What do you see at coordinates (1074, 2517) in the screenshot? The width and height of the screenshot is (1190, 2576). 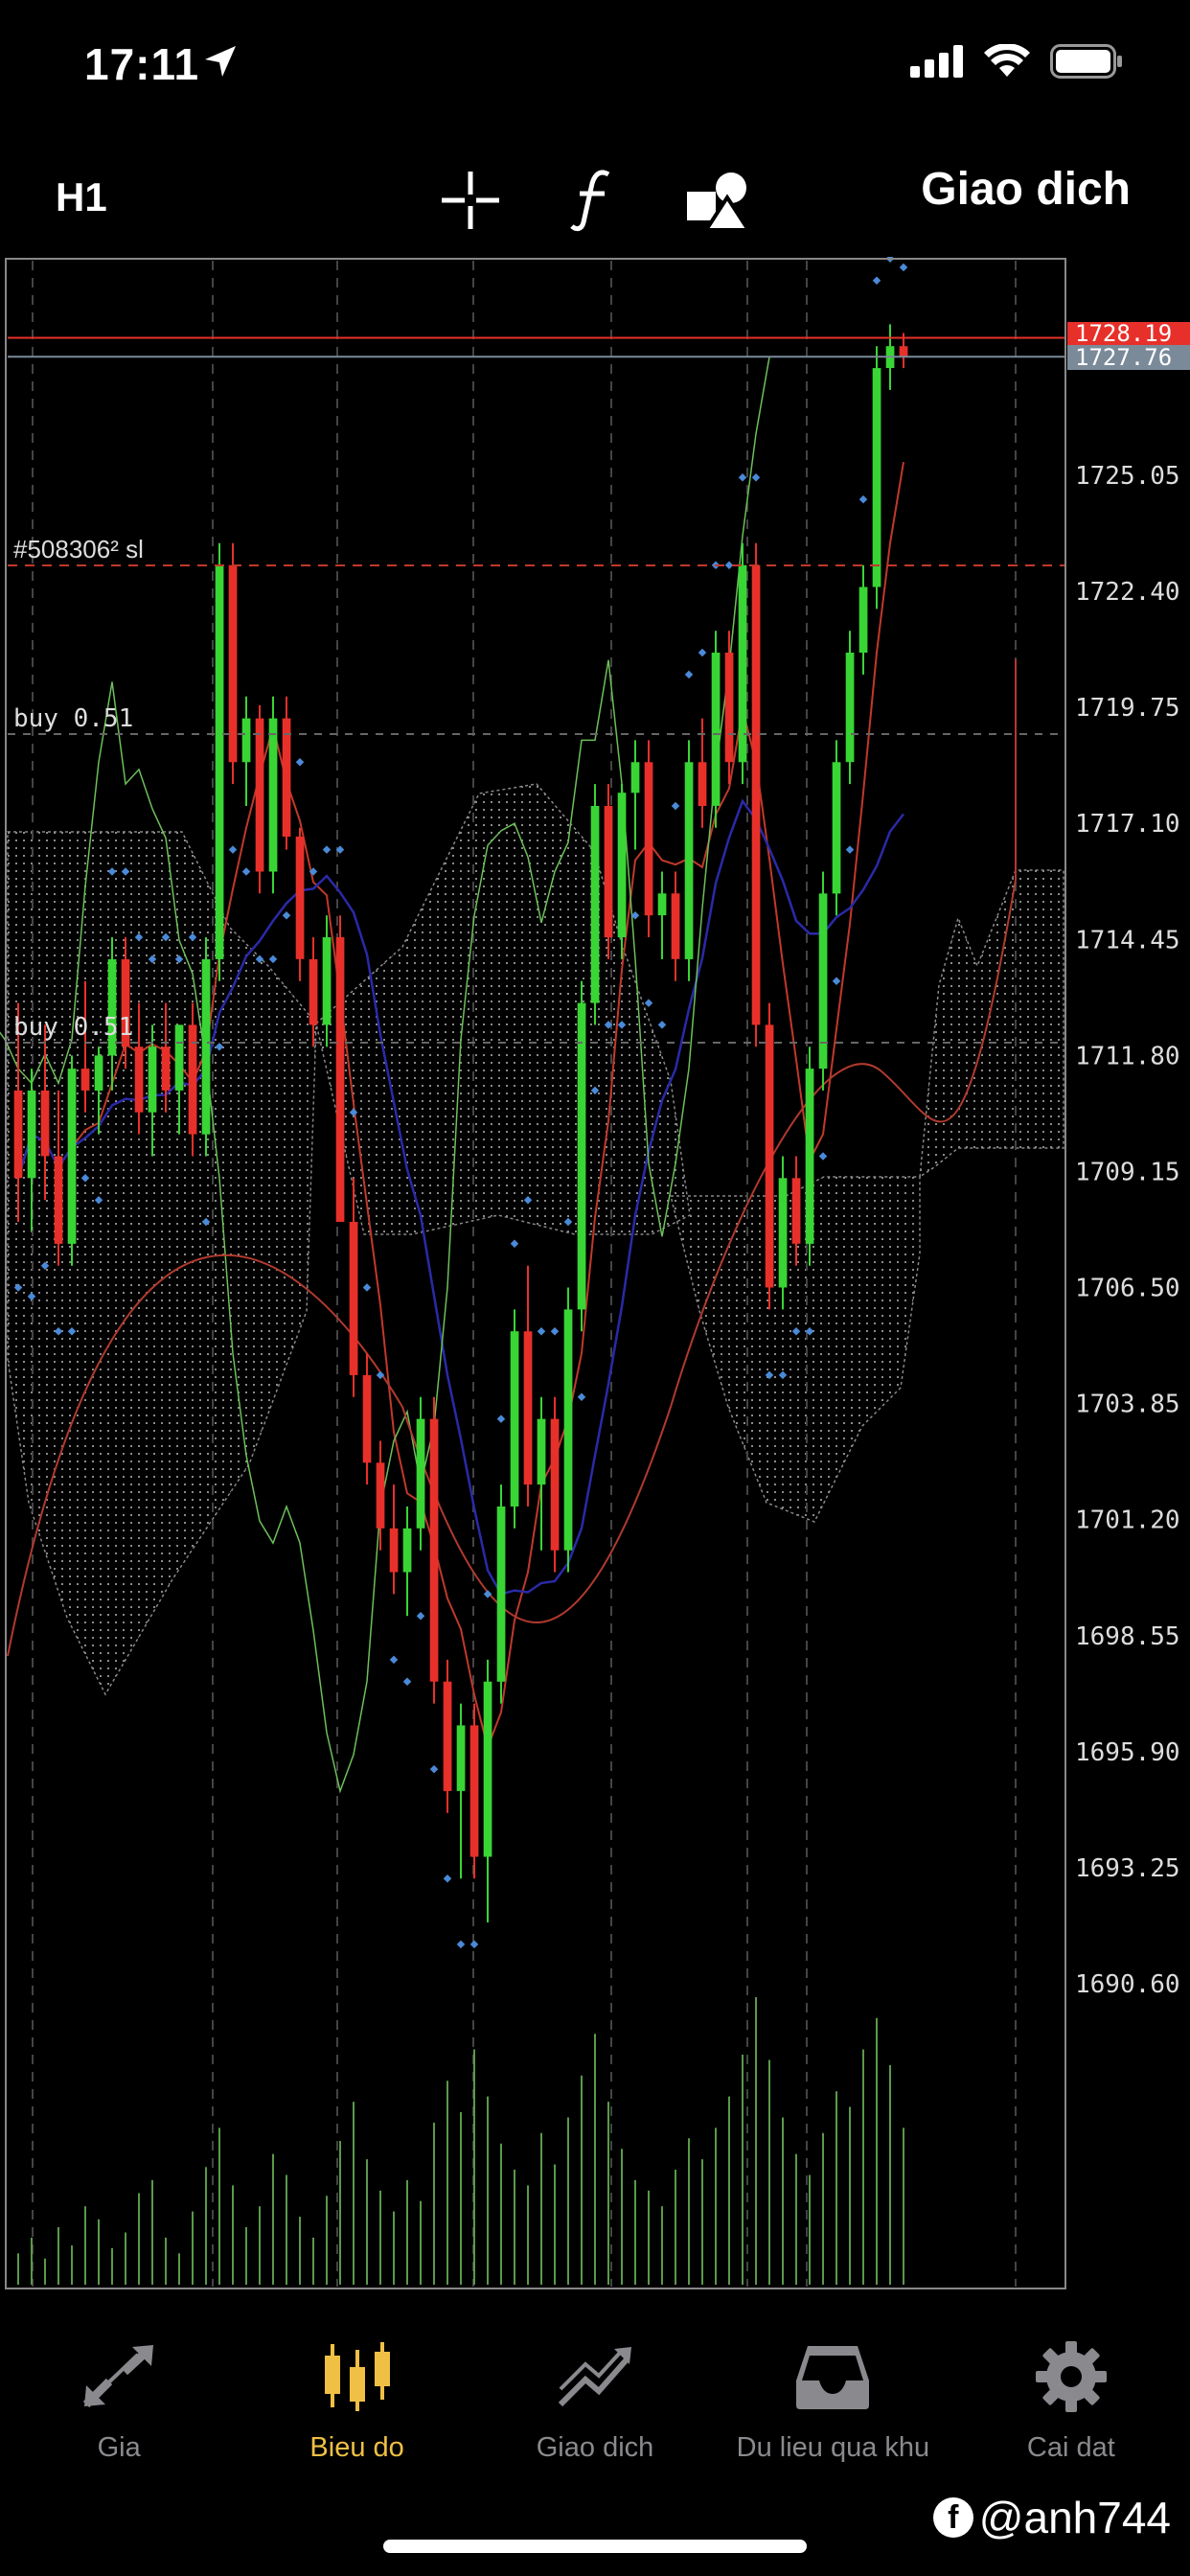 I see `watermark-text: @anh744` at bounding box center [1074, 2517].